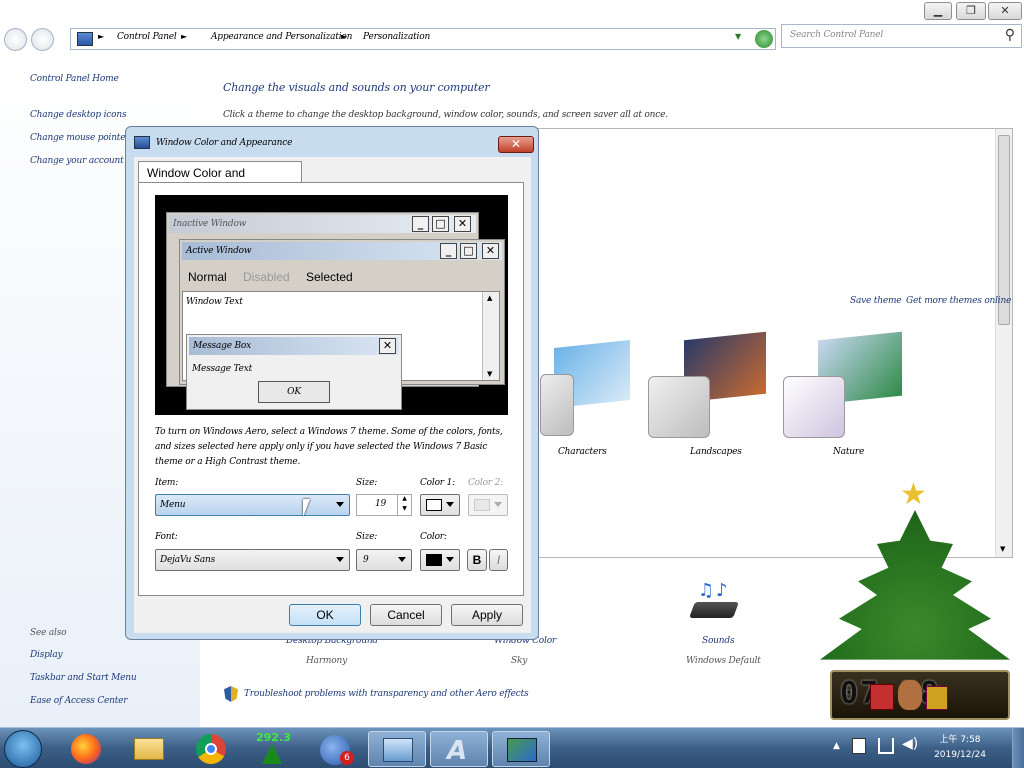  What do you see at coordinates (222, 346) in the screenshot?
I see `message-box-title: Message Box` at bounding box center [222, 346].